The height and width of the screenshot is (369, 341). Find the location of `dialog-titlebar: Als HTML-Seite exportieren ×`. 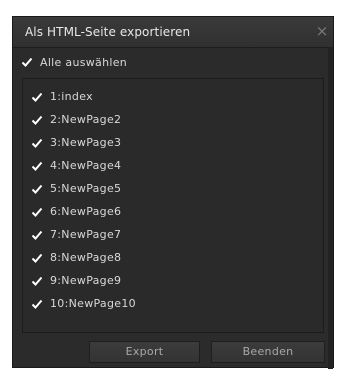

dialog-titlebar: Als HTML-Seite exportieren × is located at coordinates (173, 32).